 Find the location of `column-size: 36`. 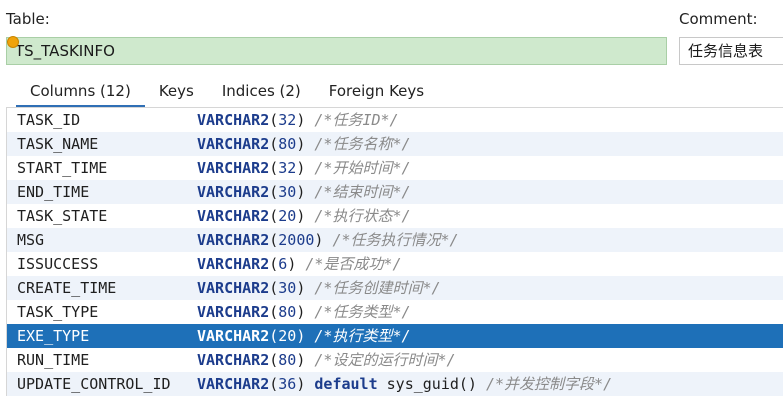

column-size: 36 is located at coordinates (287, 384).